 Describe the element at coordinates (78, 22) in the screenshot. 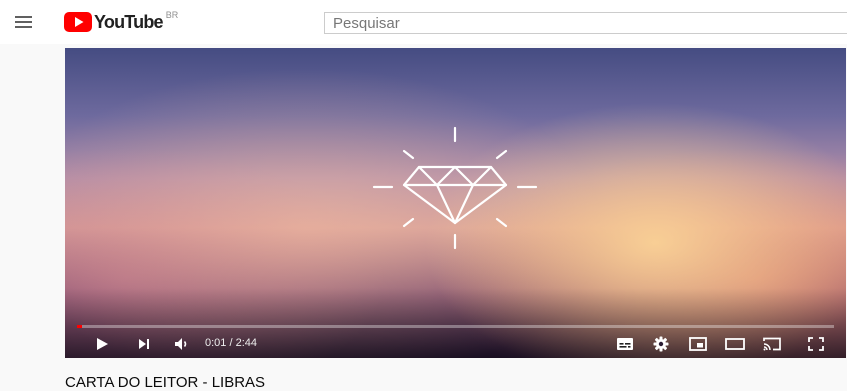

I see `youtube-logo-icon` at that location.